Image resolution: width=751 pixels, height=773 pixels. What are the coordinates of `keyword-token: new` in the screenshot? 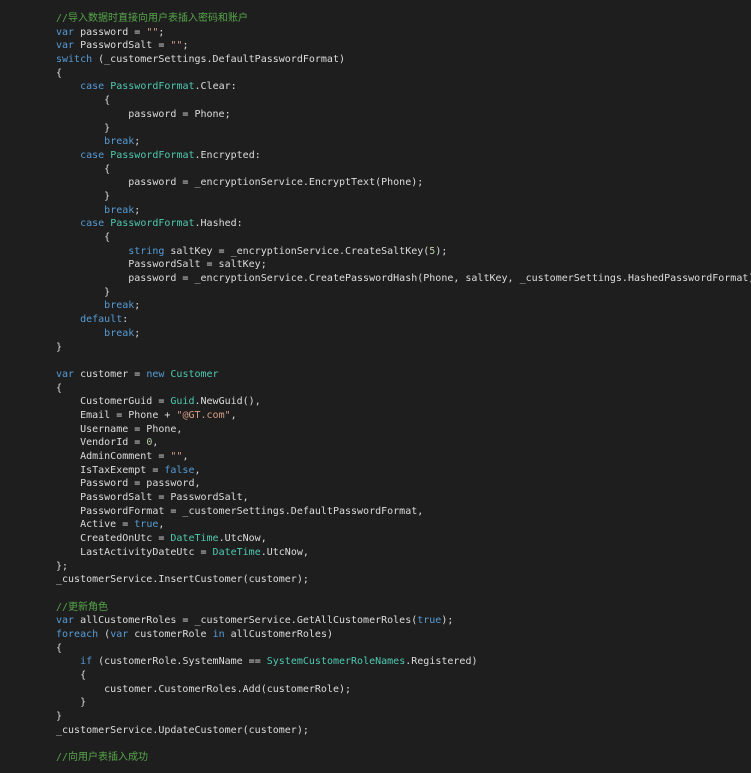 It's located at (155, 374).